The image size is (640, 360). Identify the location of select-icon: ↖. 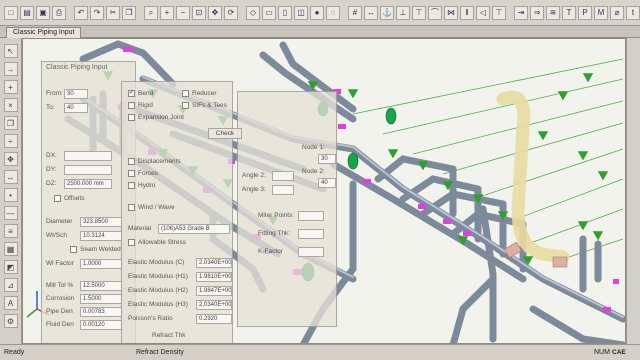
(10, 51).